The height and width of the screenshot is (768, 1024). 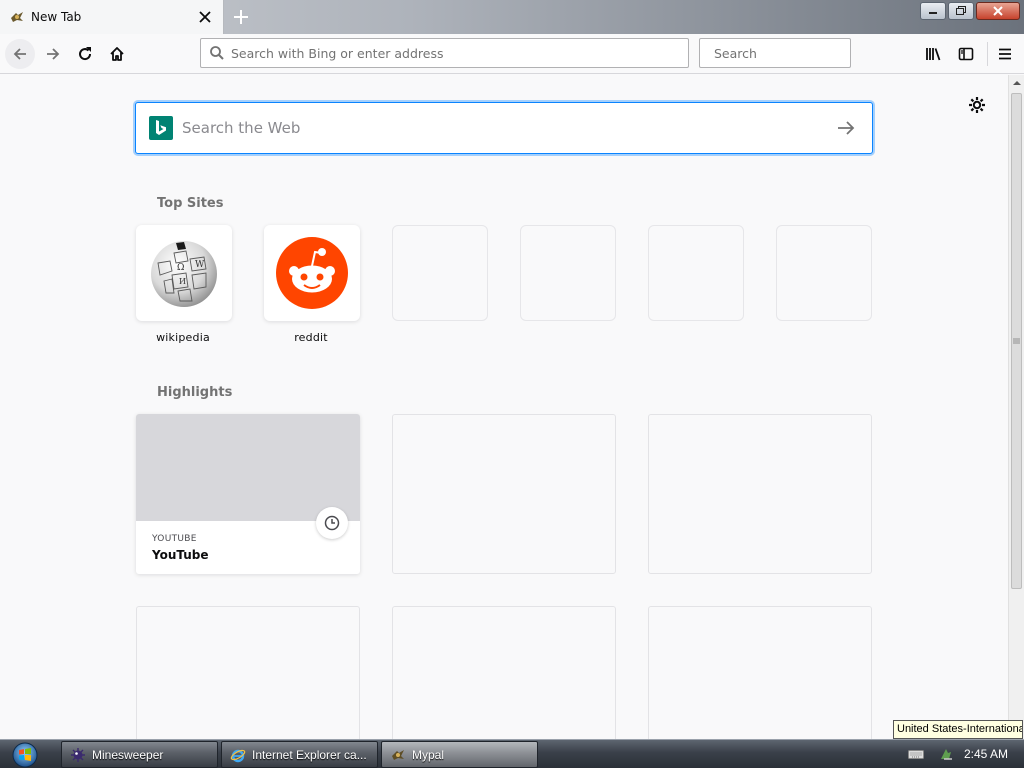 I want to click on vertical-scrollbar, so click(x=1016, y=407).